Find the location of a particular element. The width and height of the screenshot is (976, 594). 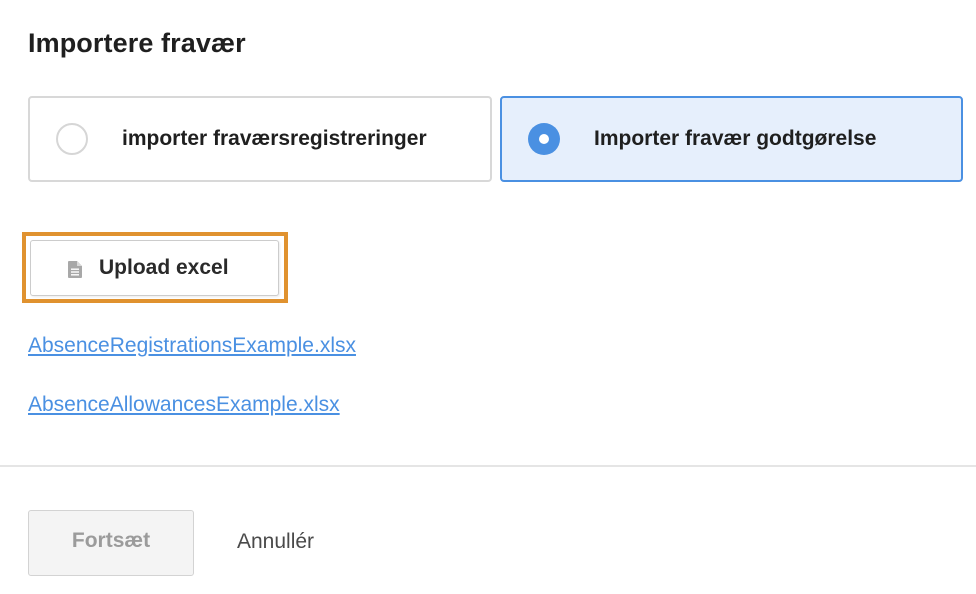

option-label-registrations: importer fraværsregistreringer is located at coordinates (274, 138).